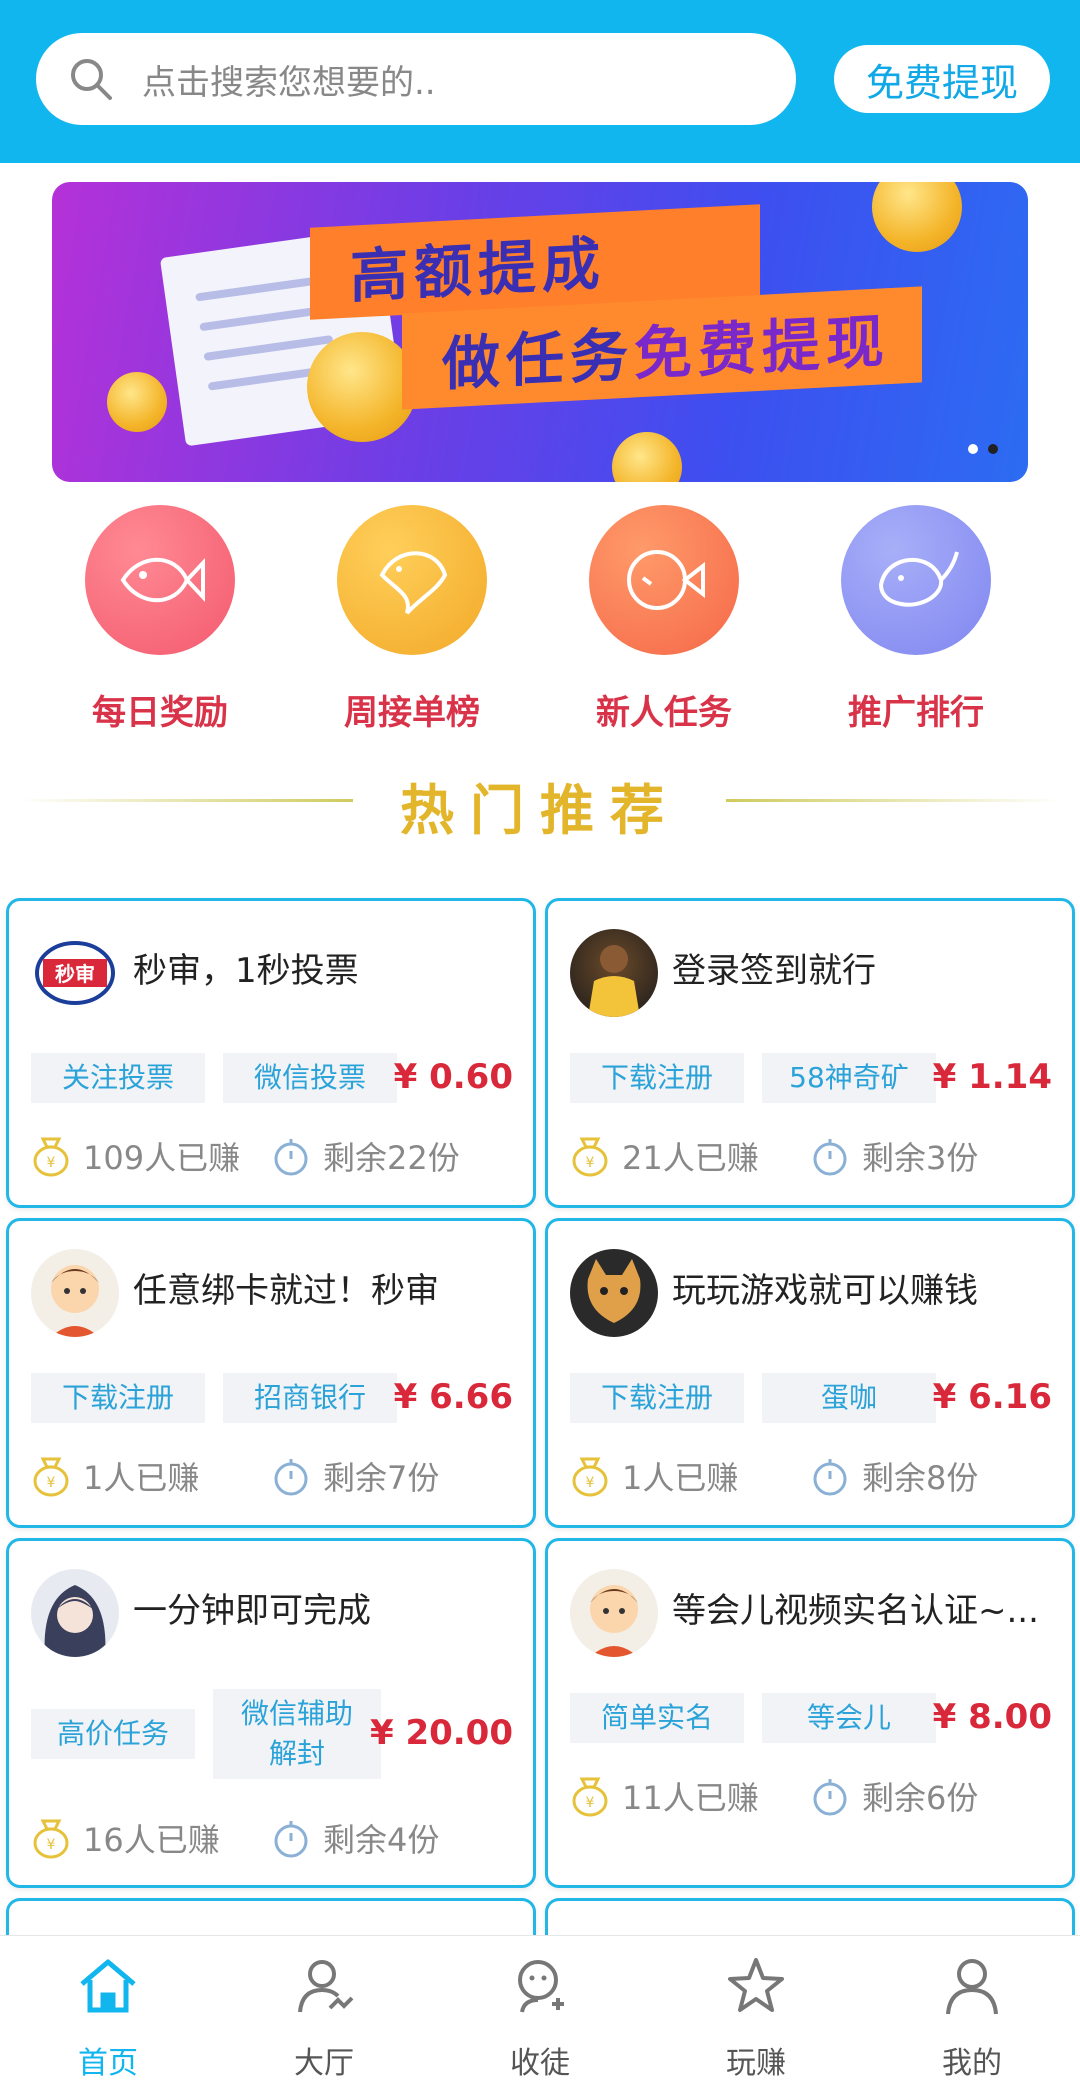  Describe the element at coordinates (657, 1718) in the screenshot. I see `card-tag: 简单实名` at that location.